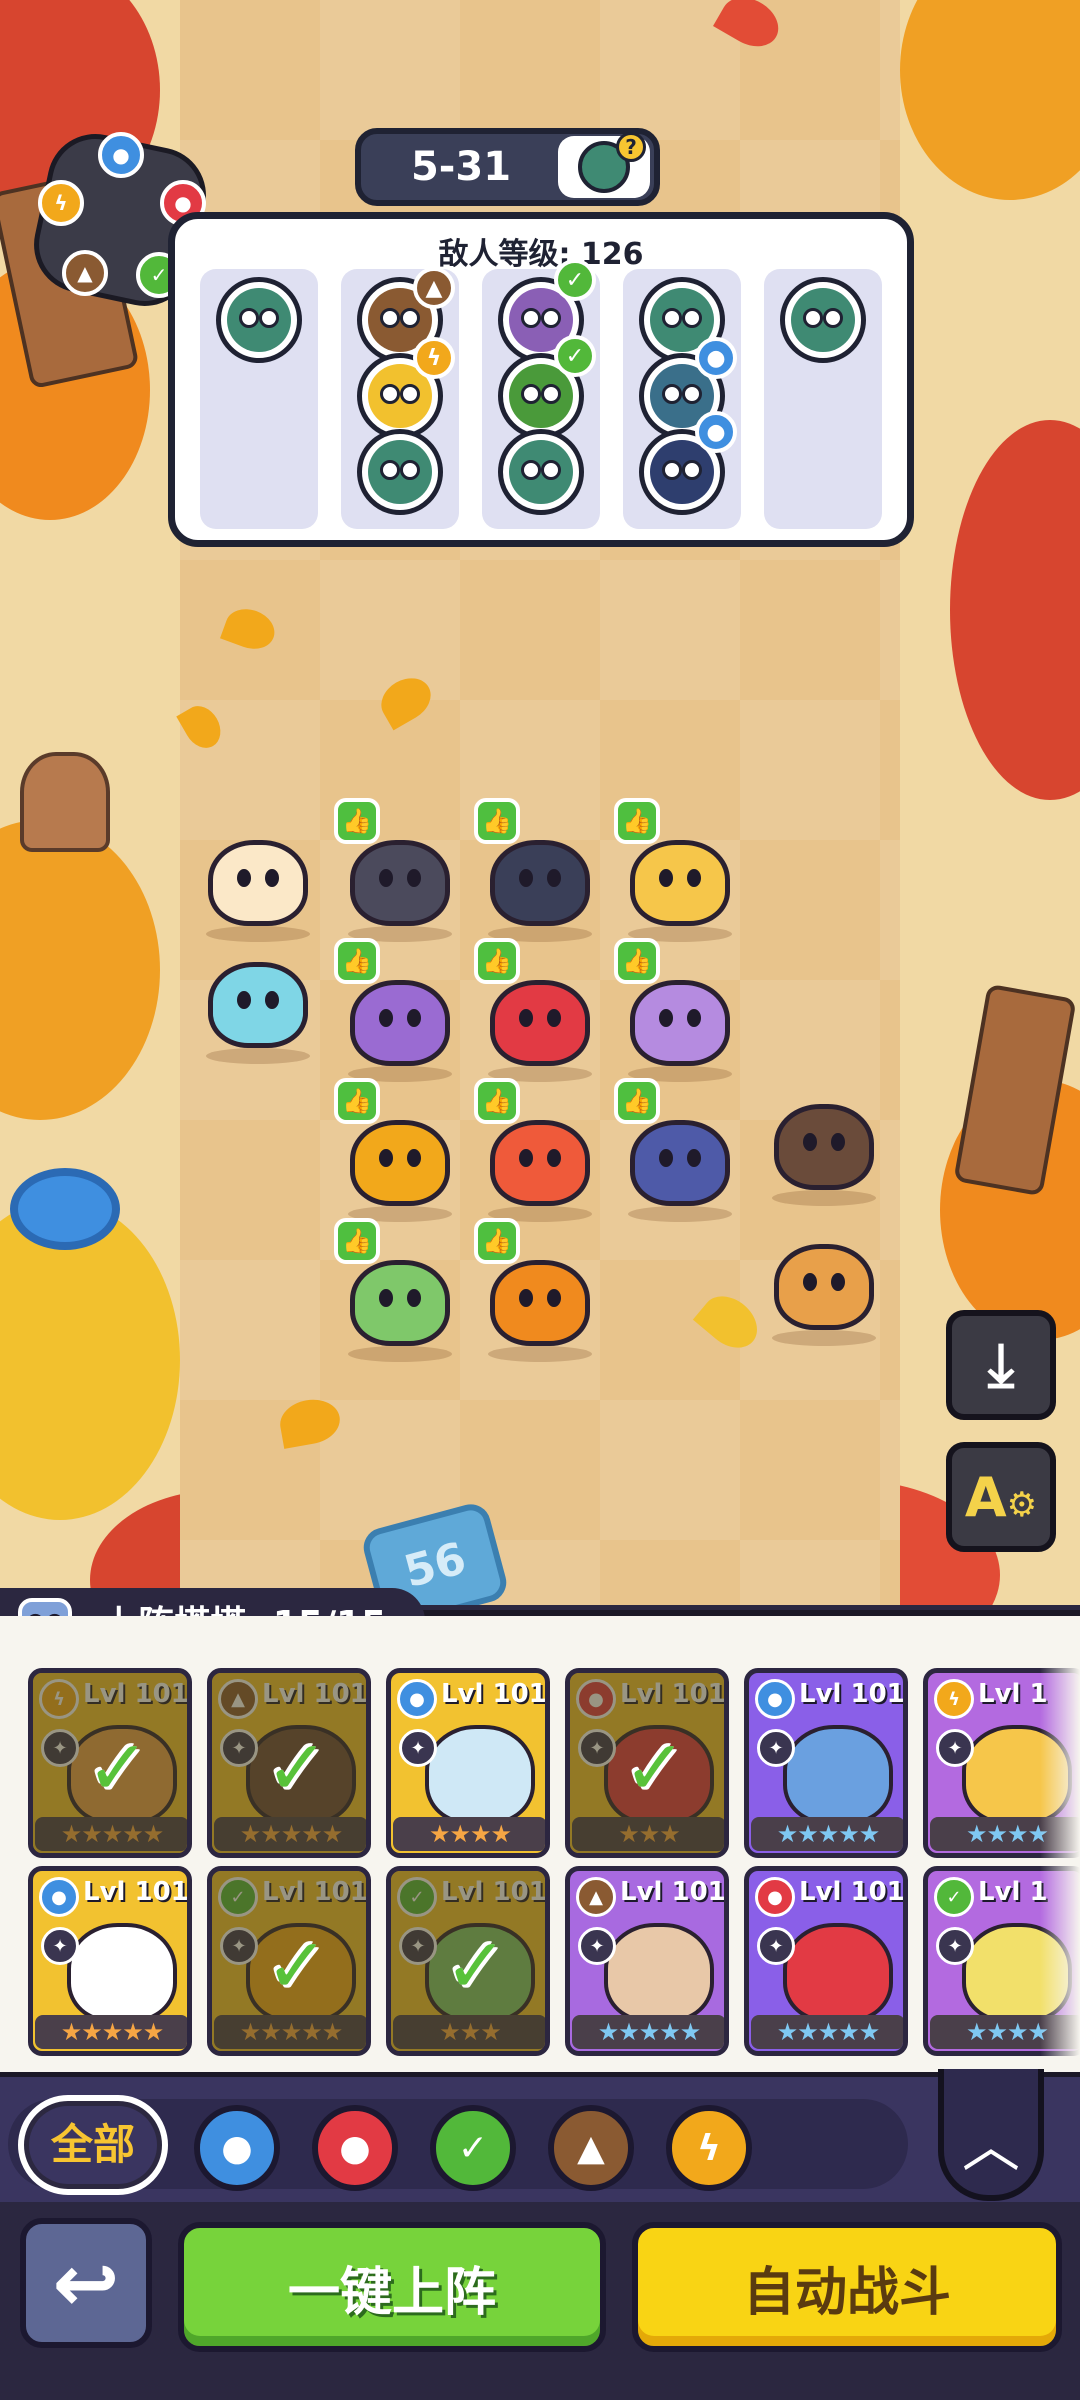 The height and width of the screenshot is (2400, 1080). Describe the element at coordinates (775, 1897) in the screenshot. I see `fire-element-icon: ●` at that location.